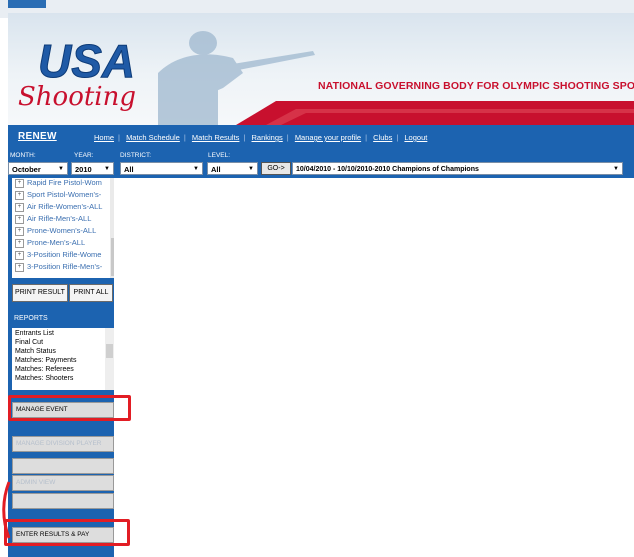 This screenshot has width=634, height=557. Describe the element at coordinates (219, 155) in the screenshot. I see `level-label: LEVEL:` at that location.